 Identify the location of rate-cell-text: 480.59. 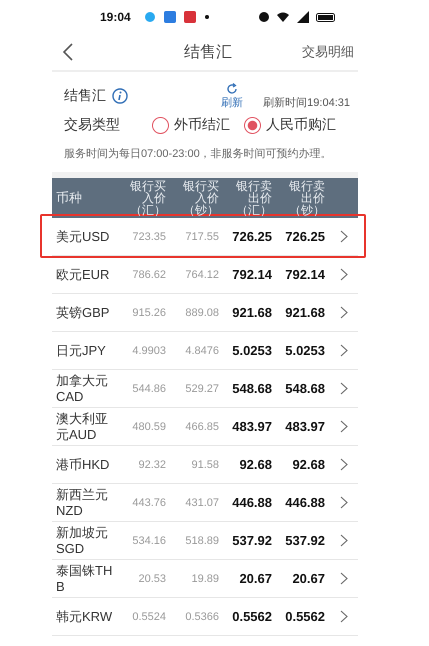
(148, 426).